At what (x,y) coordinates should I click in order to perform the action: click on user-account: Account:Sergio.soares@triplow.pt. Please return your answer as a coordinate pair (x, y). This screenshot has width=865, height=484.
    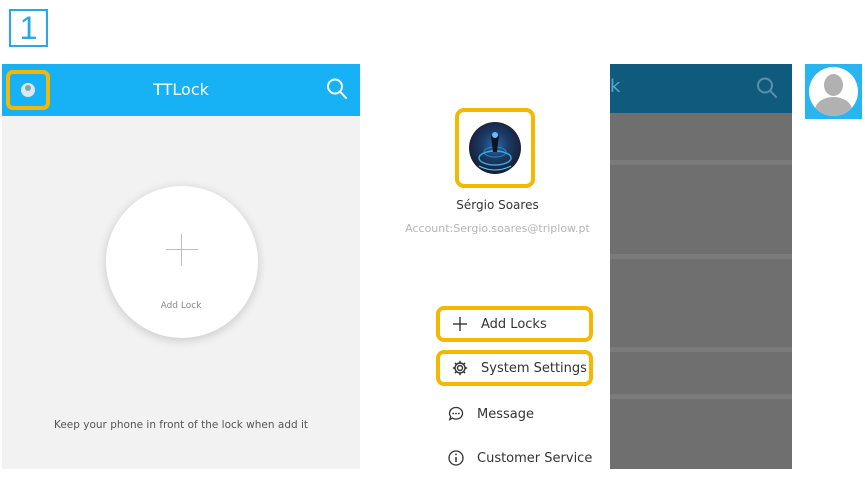
    Looking at the image, I should click on (497, 228).